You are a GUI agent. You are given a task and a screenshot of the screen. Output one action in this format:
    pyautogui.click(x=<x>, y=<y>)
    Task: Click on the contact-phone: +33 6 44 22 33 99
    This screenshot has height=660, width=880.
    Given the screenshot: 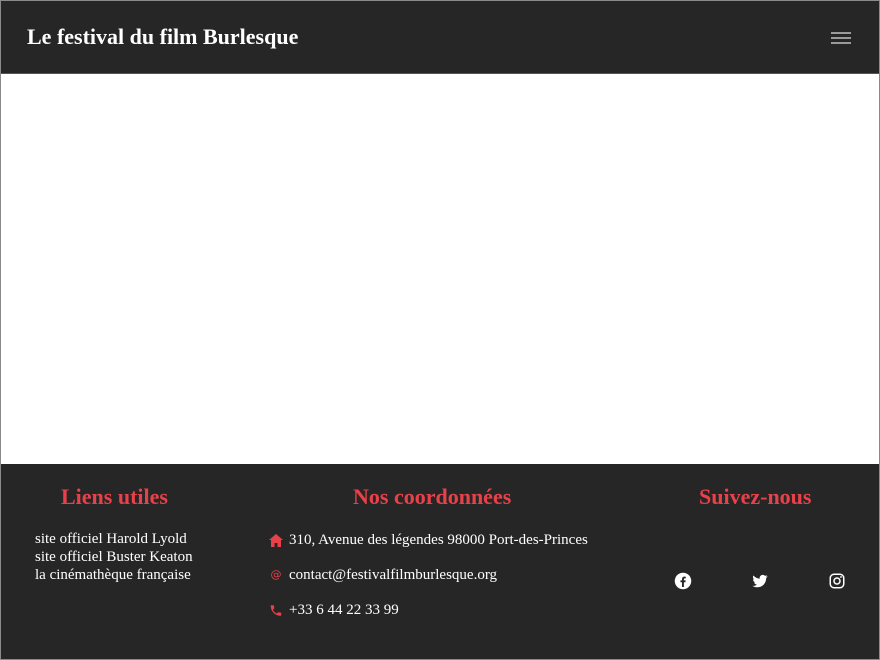 What is the action you would take?
    pyautogui.click(x=334, y=610)
    